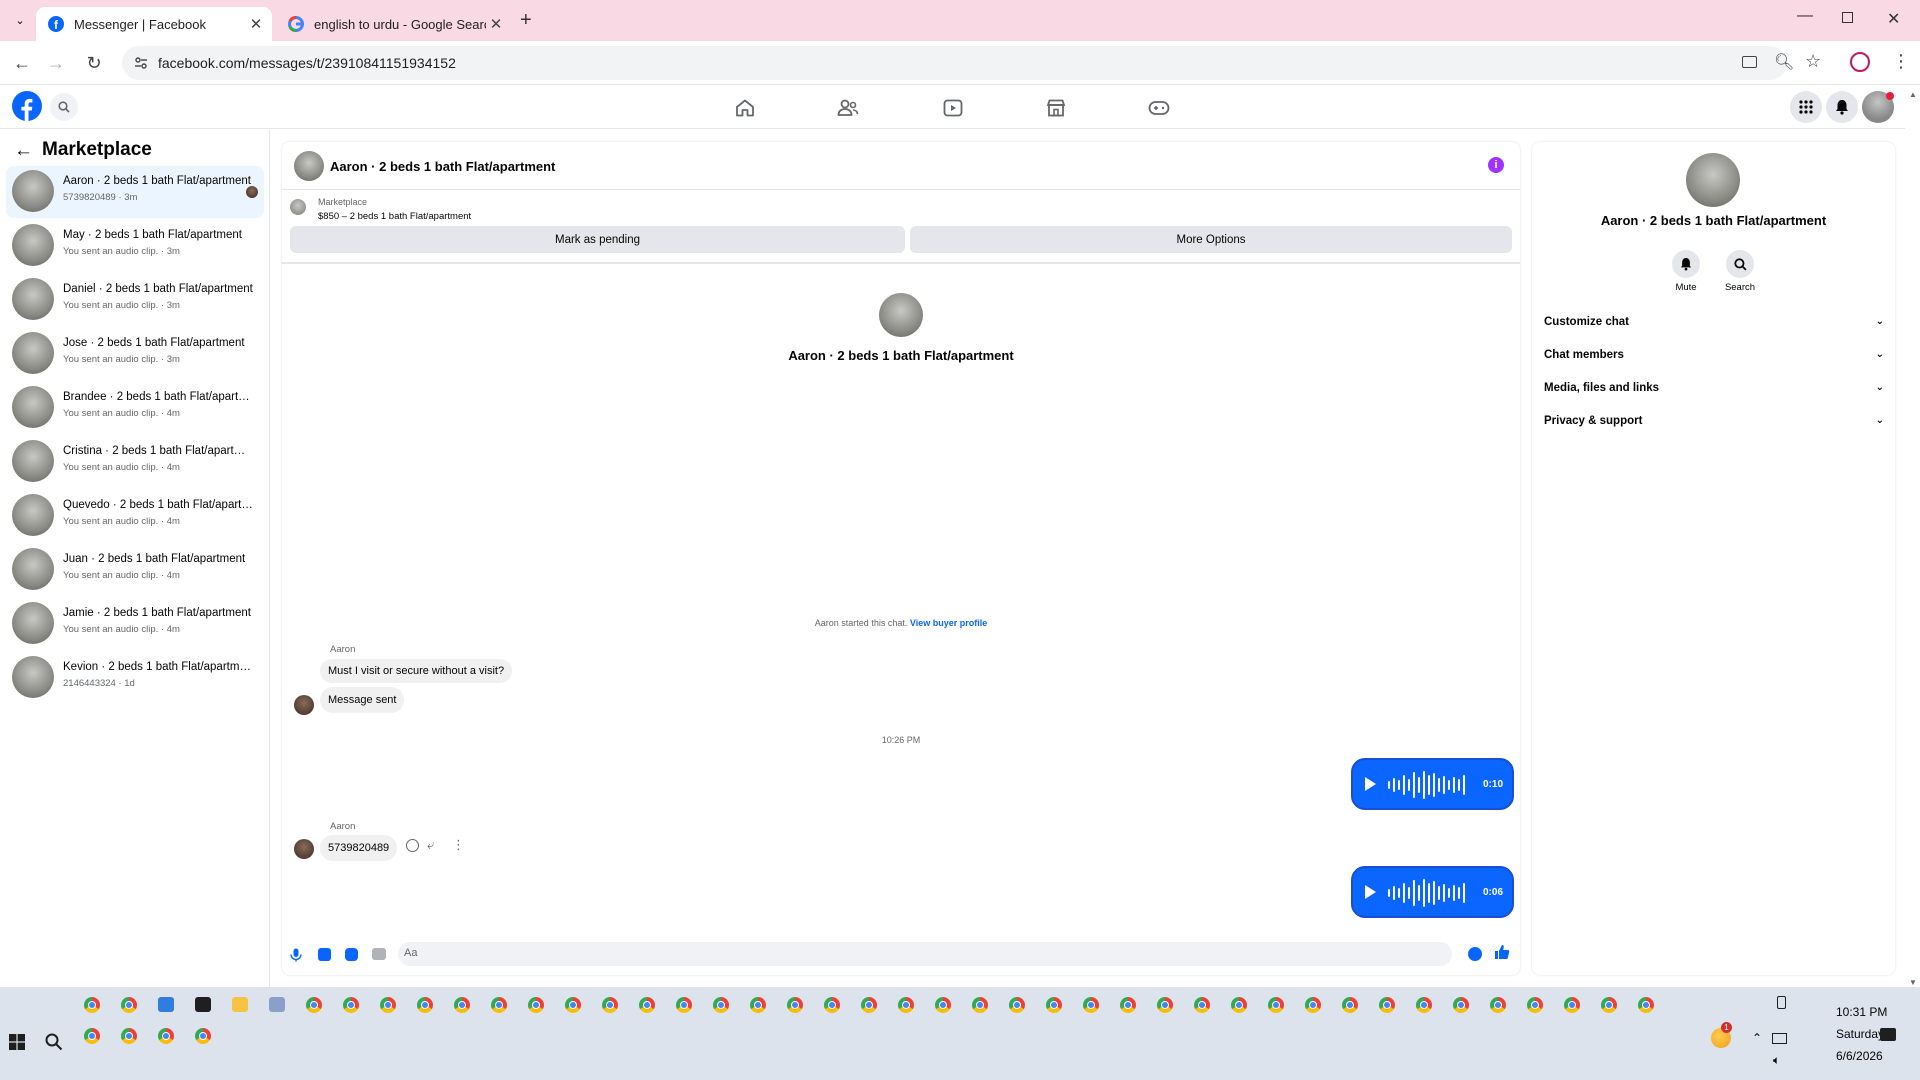 Image resolution: width=1920 pixels, height=1080 pixels. I want to click on site-info-icon, so click(141, 63).